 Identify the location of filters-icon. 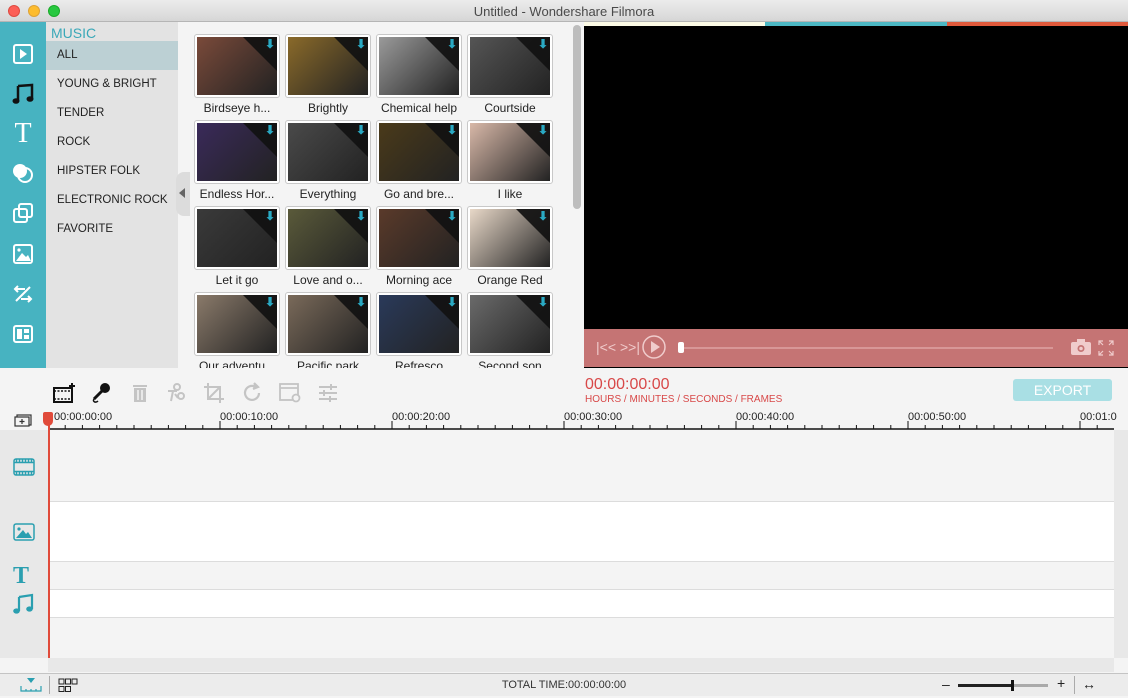
(23, 173).